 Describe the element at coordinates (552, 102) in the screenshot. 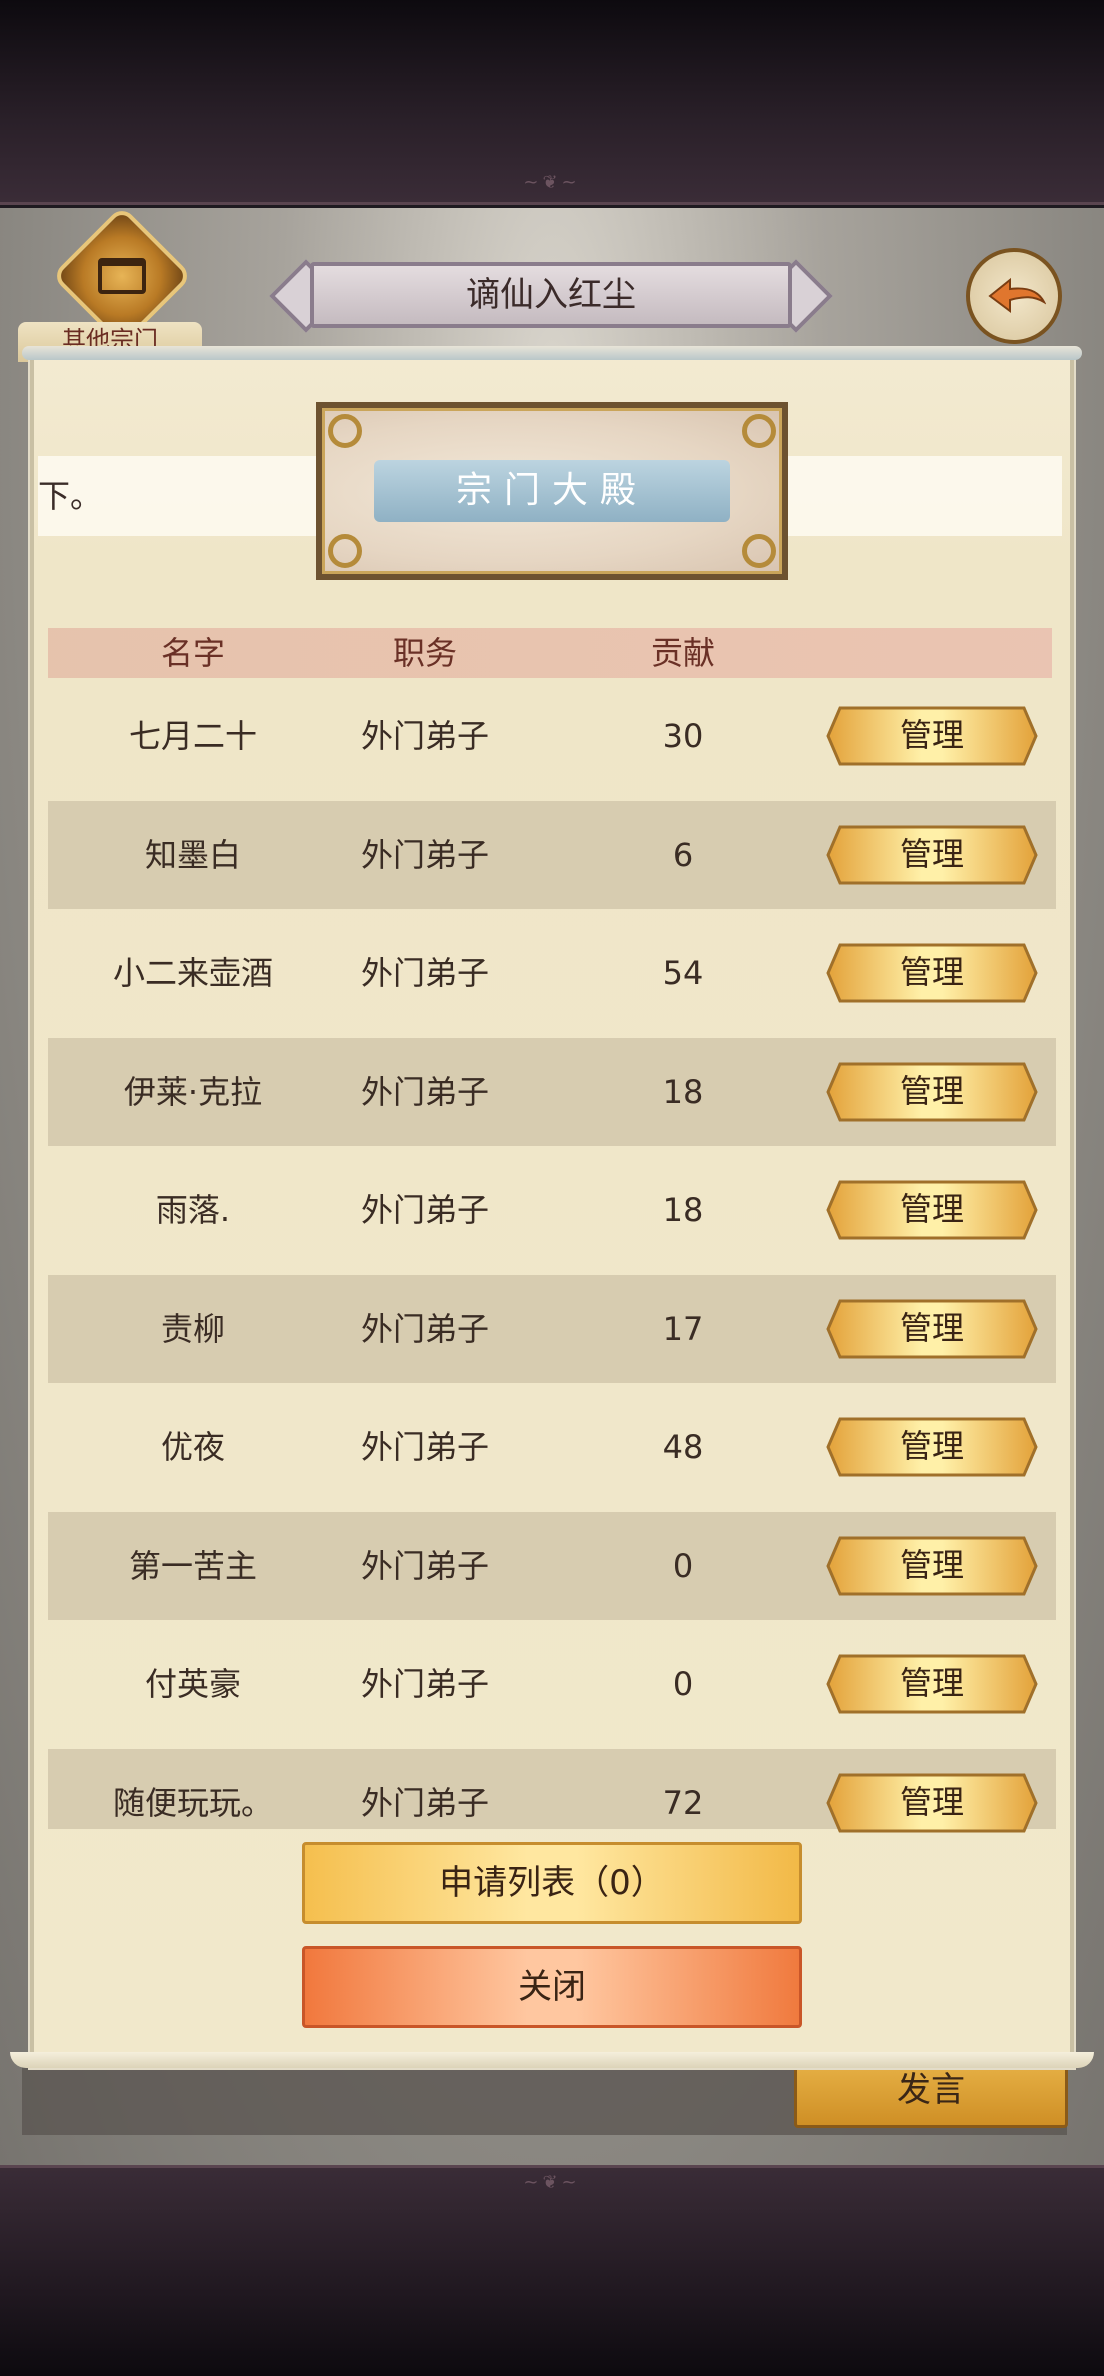

I see `top-letterbox: ~❦~` at that location.